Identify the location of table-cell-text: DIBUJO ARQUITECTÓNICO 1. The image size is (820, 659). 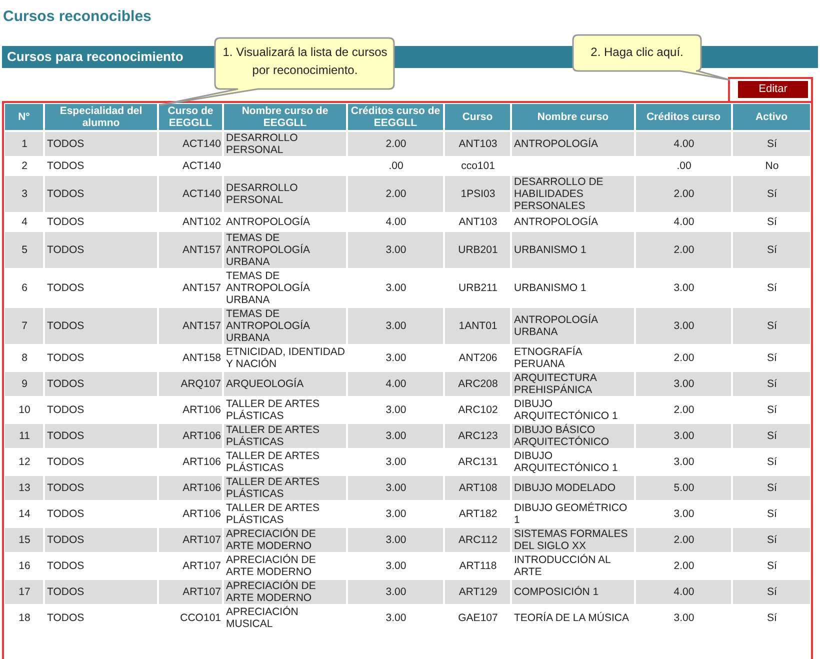
(566, 462).